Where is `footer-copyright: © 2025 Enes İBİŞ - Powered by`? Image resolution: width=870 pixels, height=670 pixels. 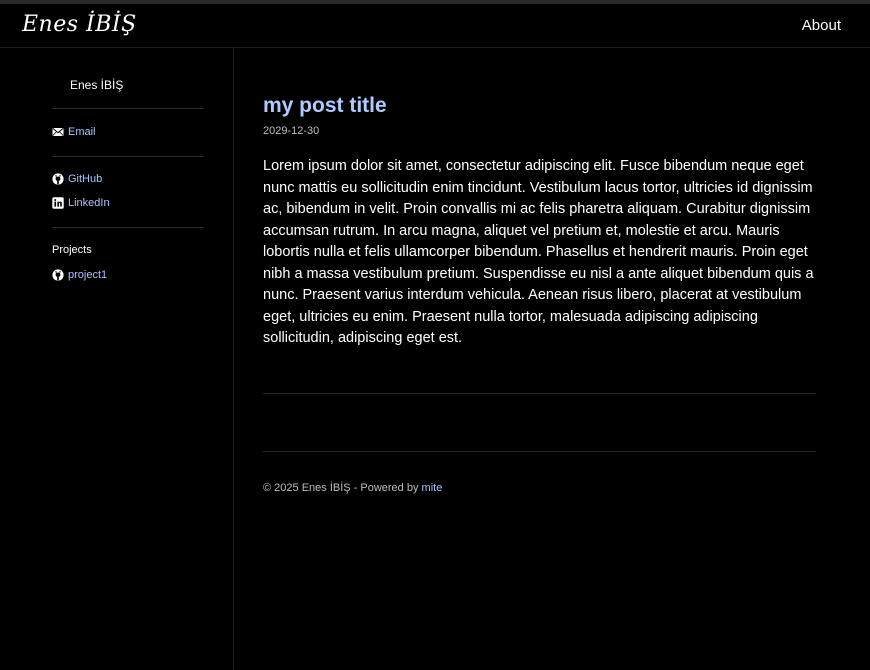
footer-copyright: © 2025 Enes İBİŞ - Powered by is located at coordinates (341, 488).